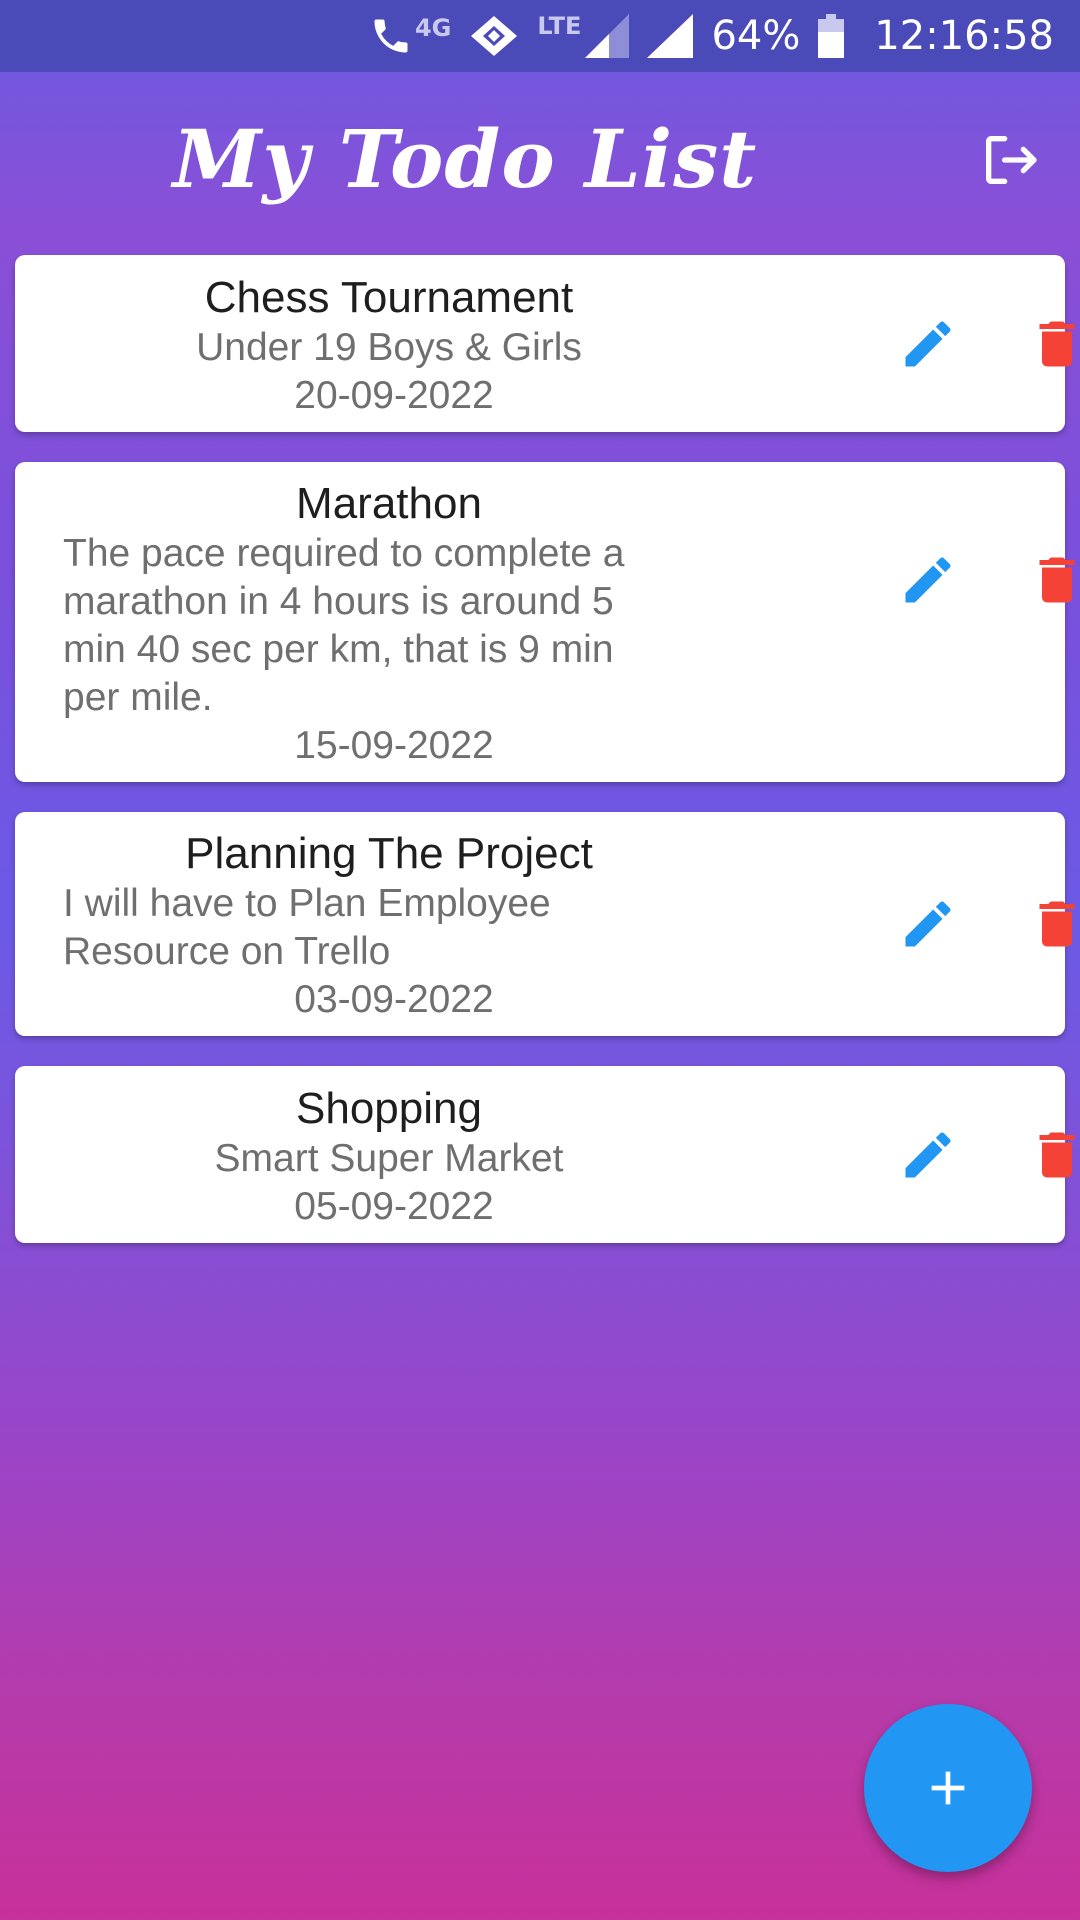 This screenshot has height=1920, width=1080. I want to click on todo-title: Planning The Project, so click(389, 853).